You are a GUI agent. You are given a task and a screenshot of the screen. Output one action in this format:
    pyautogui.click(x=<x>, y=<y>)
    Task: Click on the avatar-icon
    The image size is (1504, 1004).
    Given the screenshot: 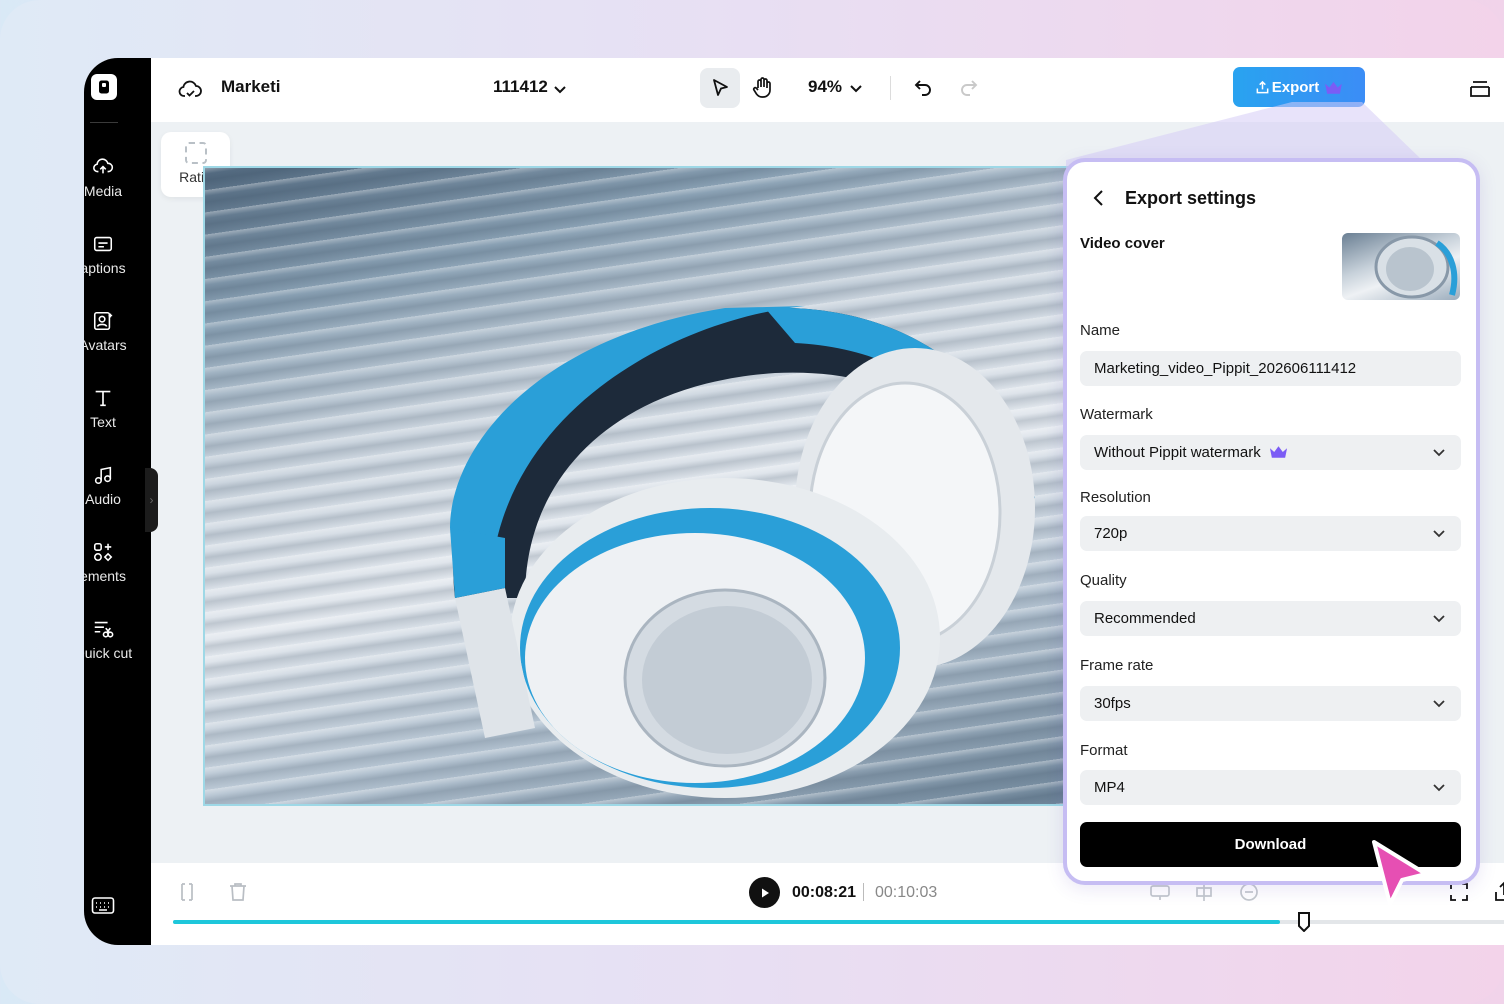 What is the action you would take?
    pyautogui.click(x=103, y=321)
    